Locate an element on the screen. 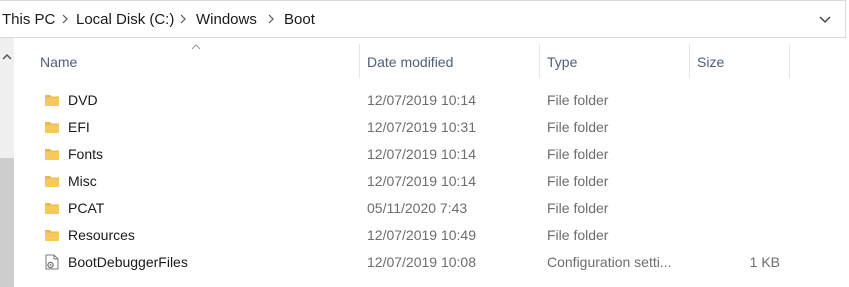 This screenshot has height=287, width=849. file-date-modified: 05/11/2020 7:43 is located at coordinates (417, 208).